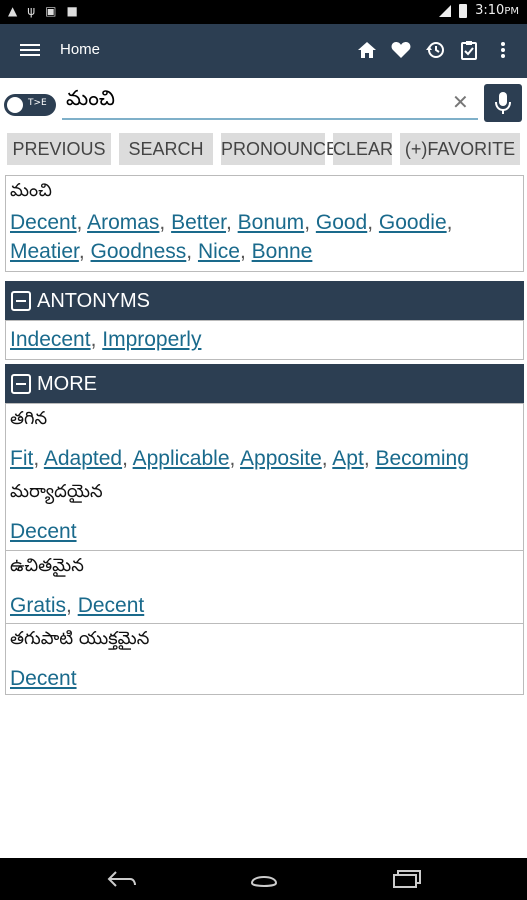 The height and width of the screenshot is (900, 527). Describe the element at coordinates (80, 638) in the screenshot. I see `related-word: తగుపాటి యుక్తమైన` at that location.